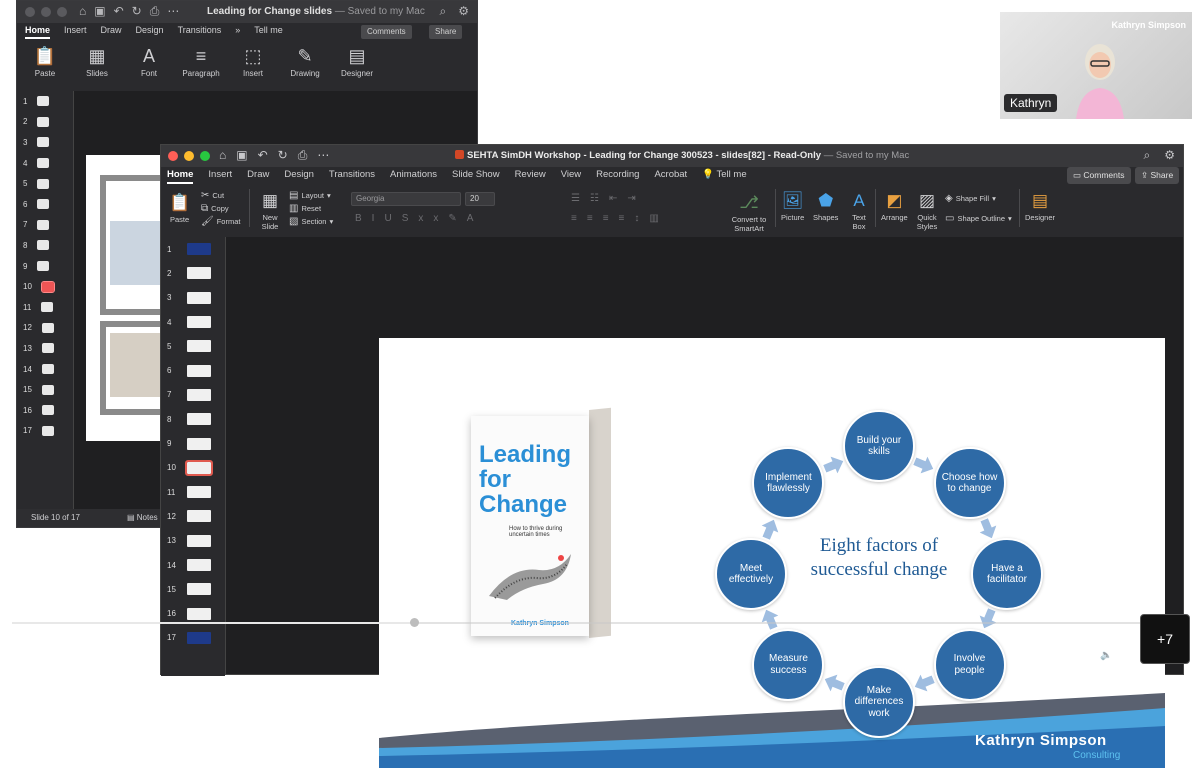 The height and width of the screenshot is (768, 1200). Describe the element at coordinates (45, 431) in the screenshot. I see `slide-thumbnail: 17` at that location.